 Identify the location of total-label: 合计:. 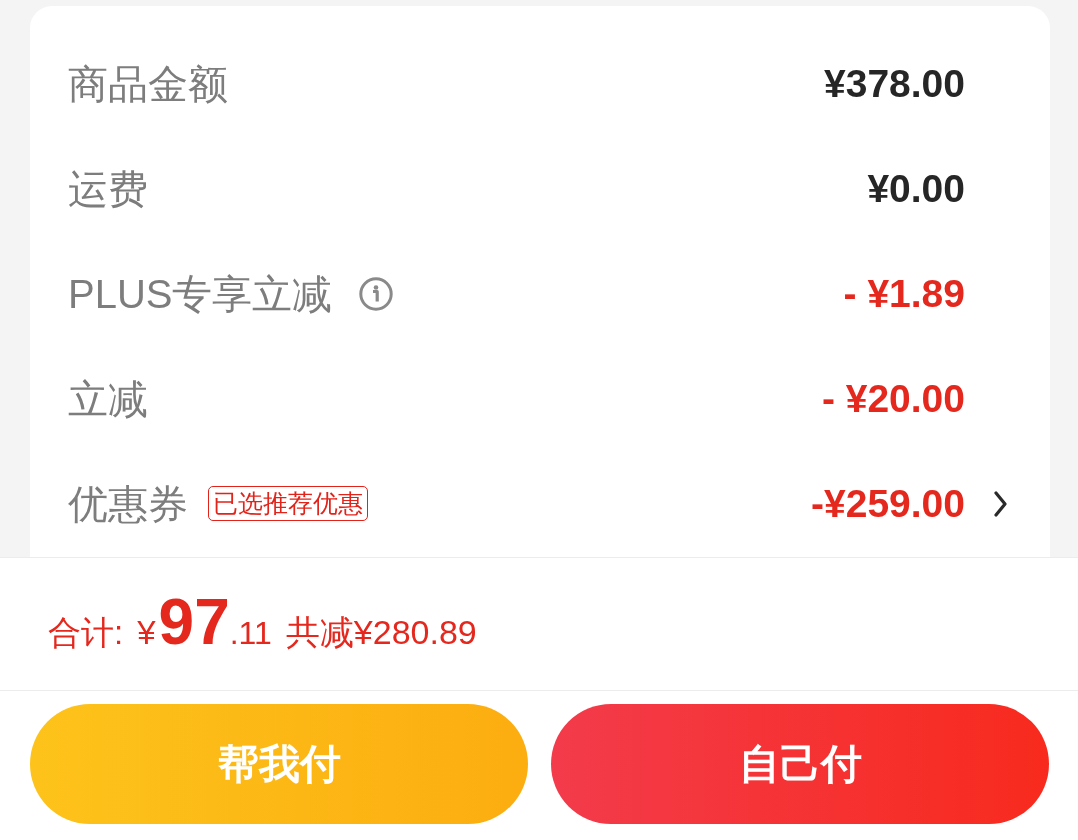
(86, 633).